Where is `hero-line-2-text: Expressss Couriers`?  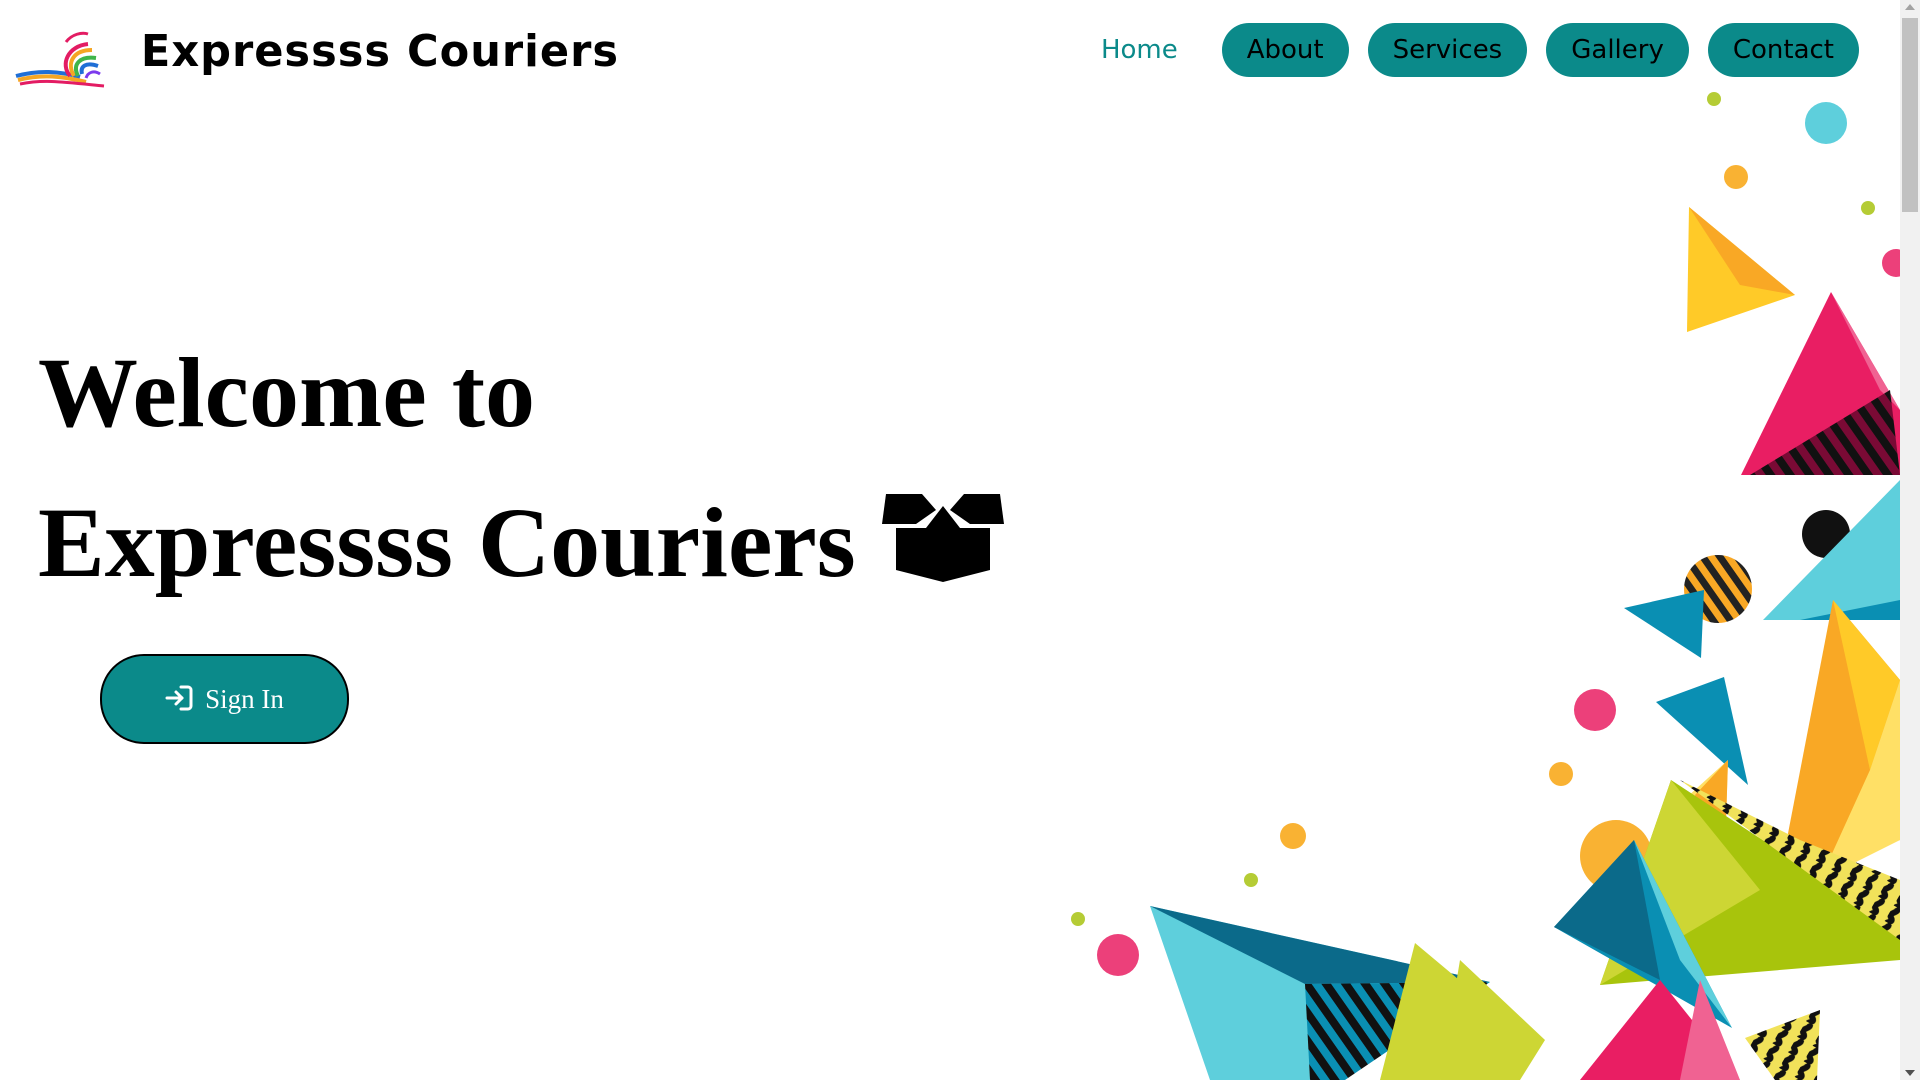 hero-line-2-text: Expressss Couriers is located at coordinates (447, 542).